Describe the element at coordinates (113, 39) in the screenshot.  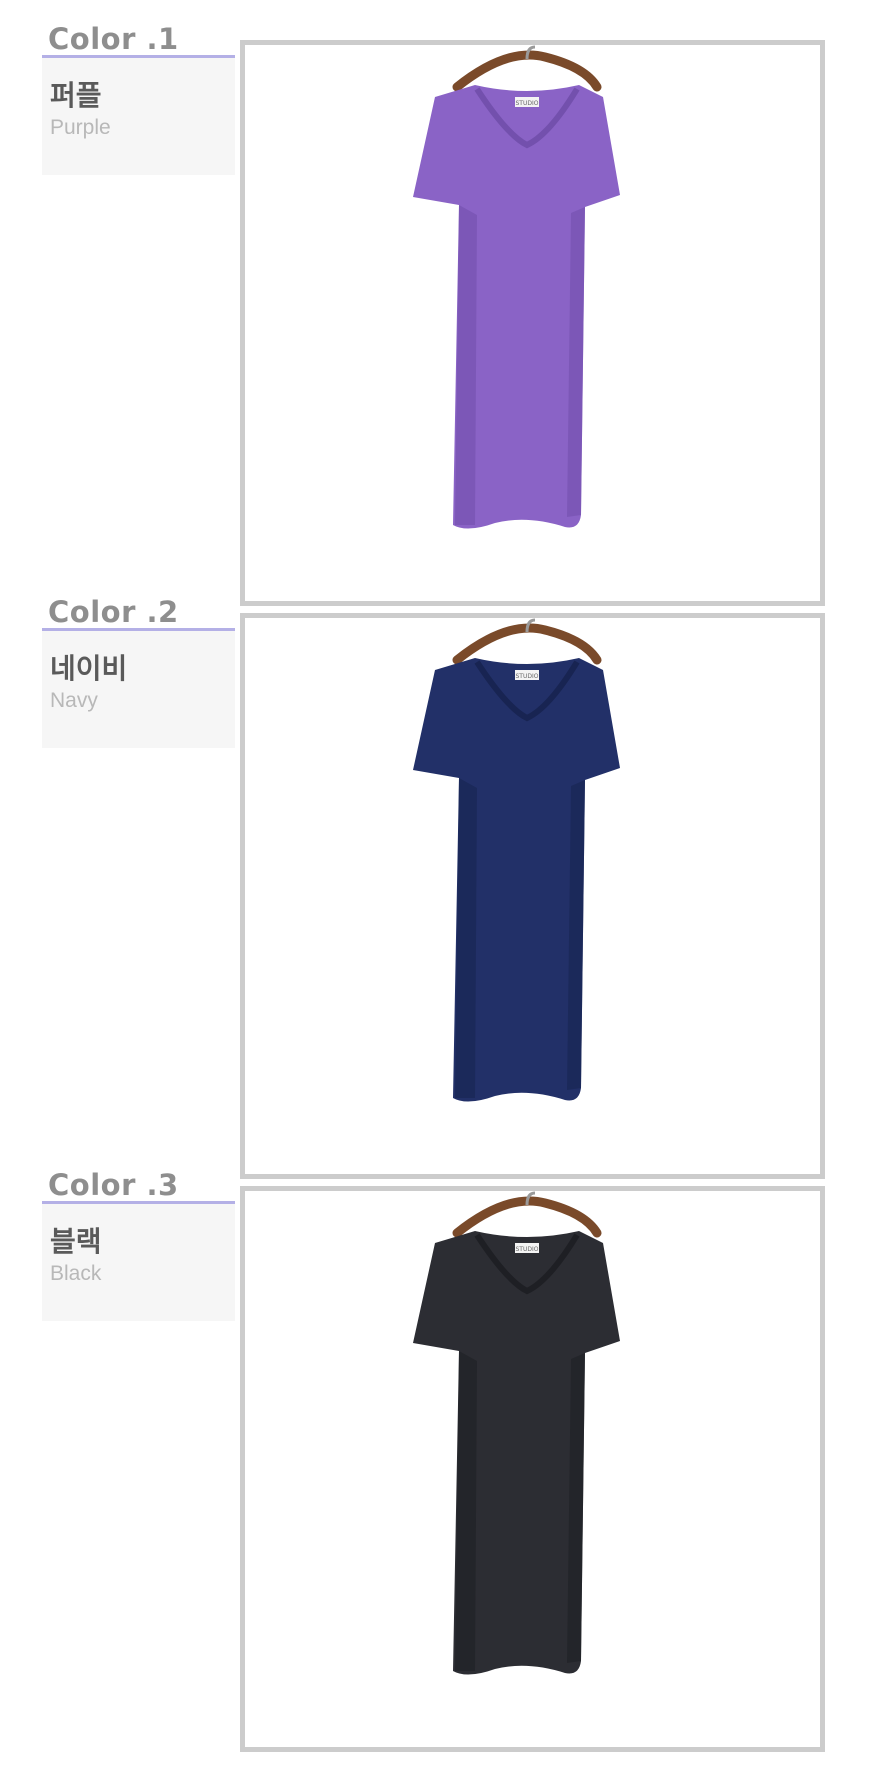
I see `color-number-heading: Color .1` at that location.